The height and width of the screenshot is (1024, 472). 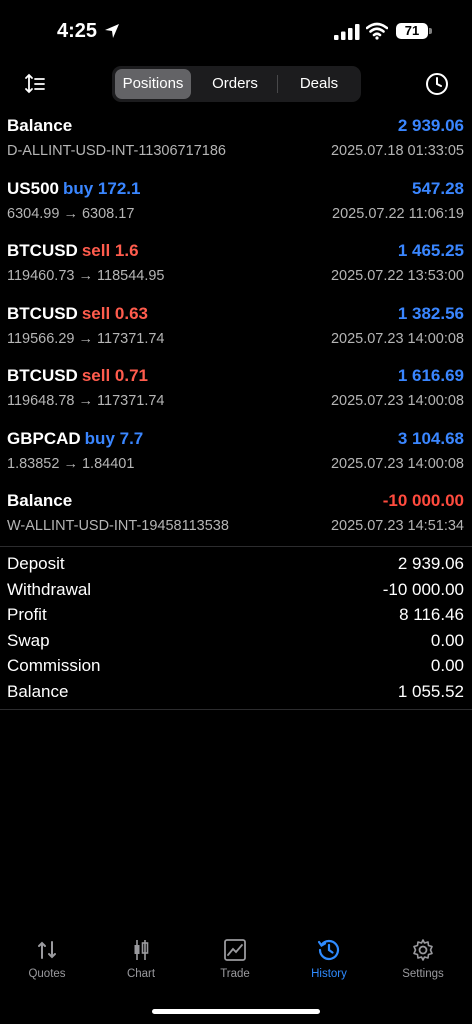 I want to click on view-segmented-control: Positions Orders Deals, so click(x=236, y=84).